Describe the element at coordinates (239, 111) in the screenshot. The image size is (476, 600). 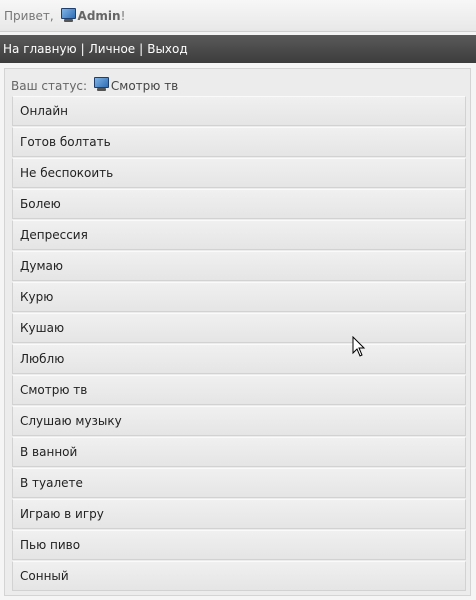
I see `status-option: Онлайн` at that location.